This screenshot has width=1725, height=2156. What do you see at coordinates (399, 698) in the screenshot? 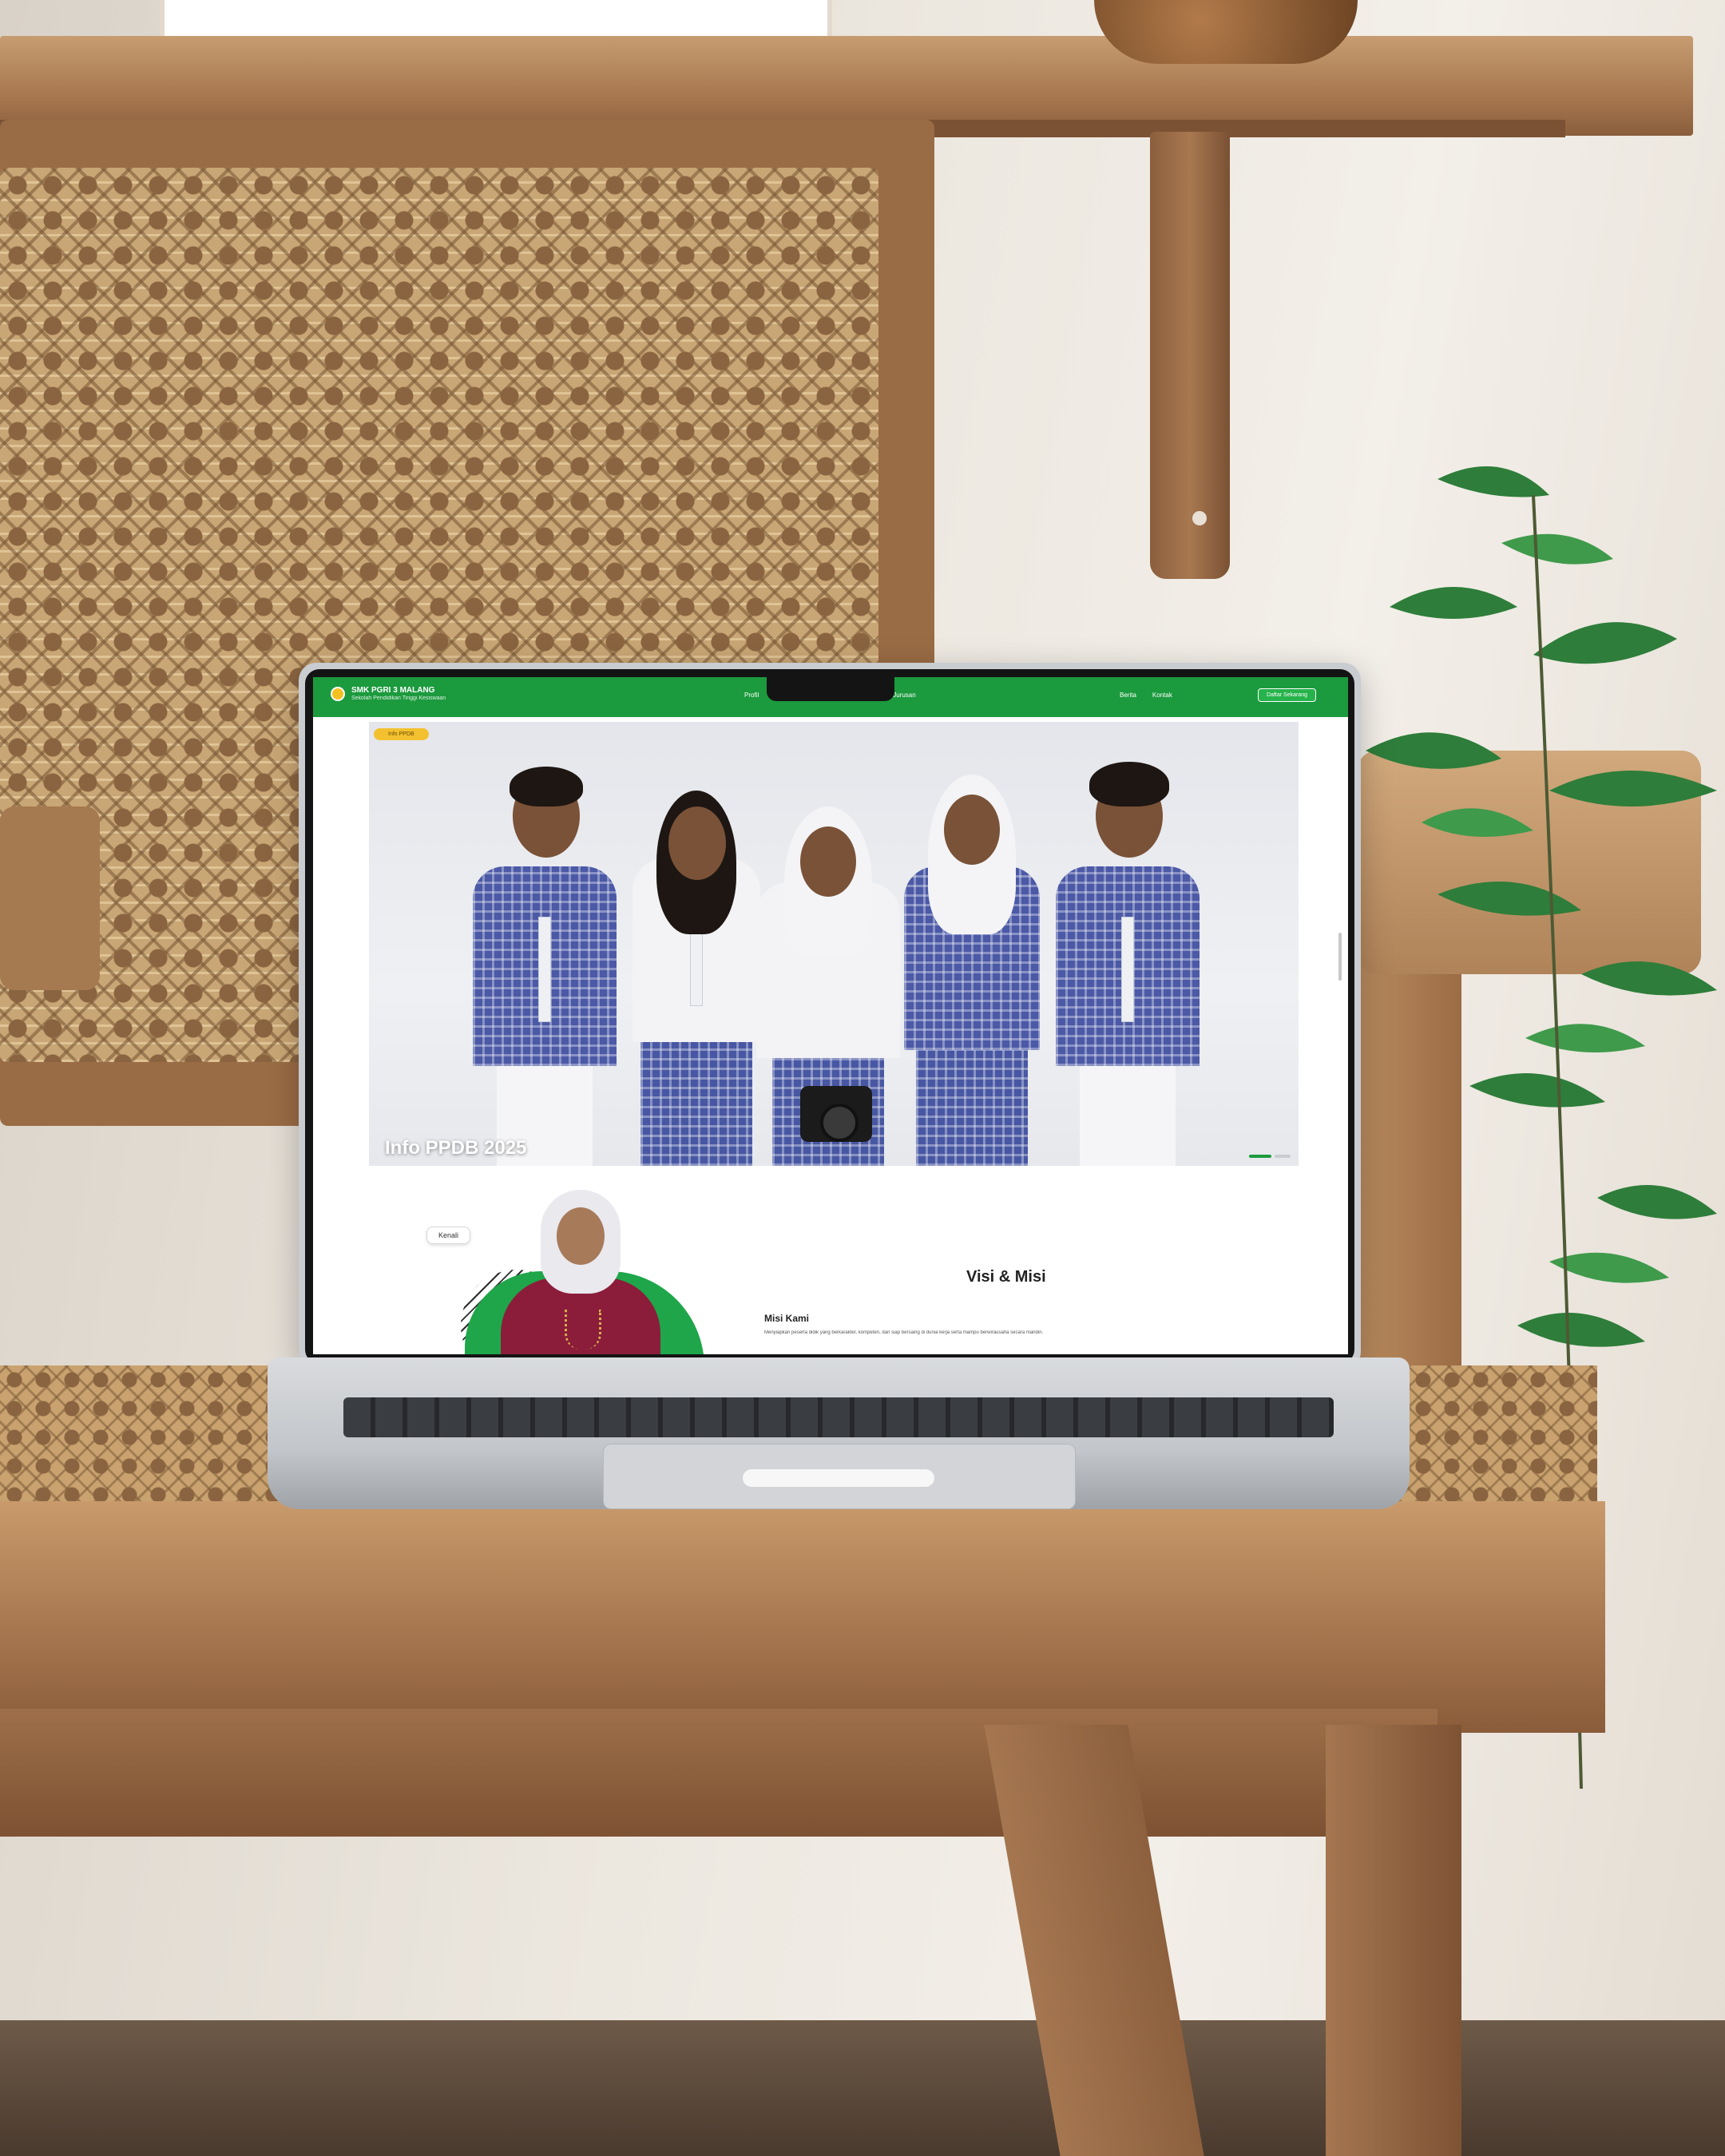
I see `brand-tagline: Sekolah Pendidikan Tinggi Kesiswaan` at bounding box center [399, 698].